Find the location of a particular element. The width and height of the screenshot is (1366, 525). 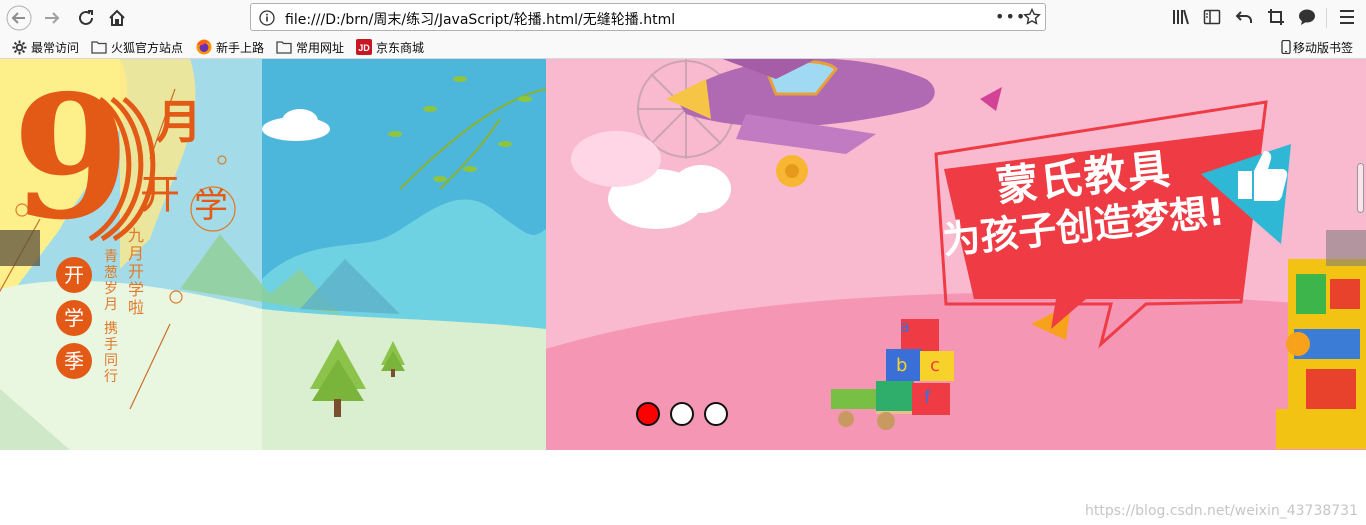

lego-tower is located at coordinates (1321, 354).